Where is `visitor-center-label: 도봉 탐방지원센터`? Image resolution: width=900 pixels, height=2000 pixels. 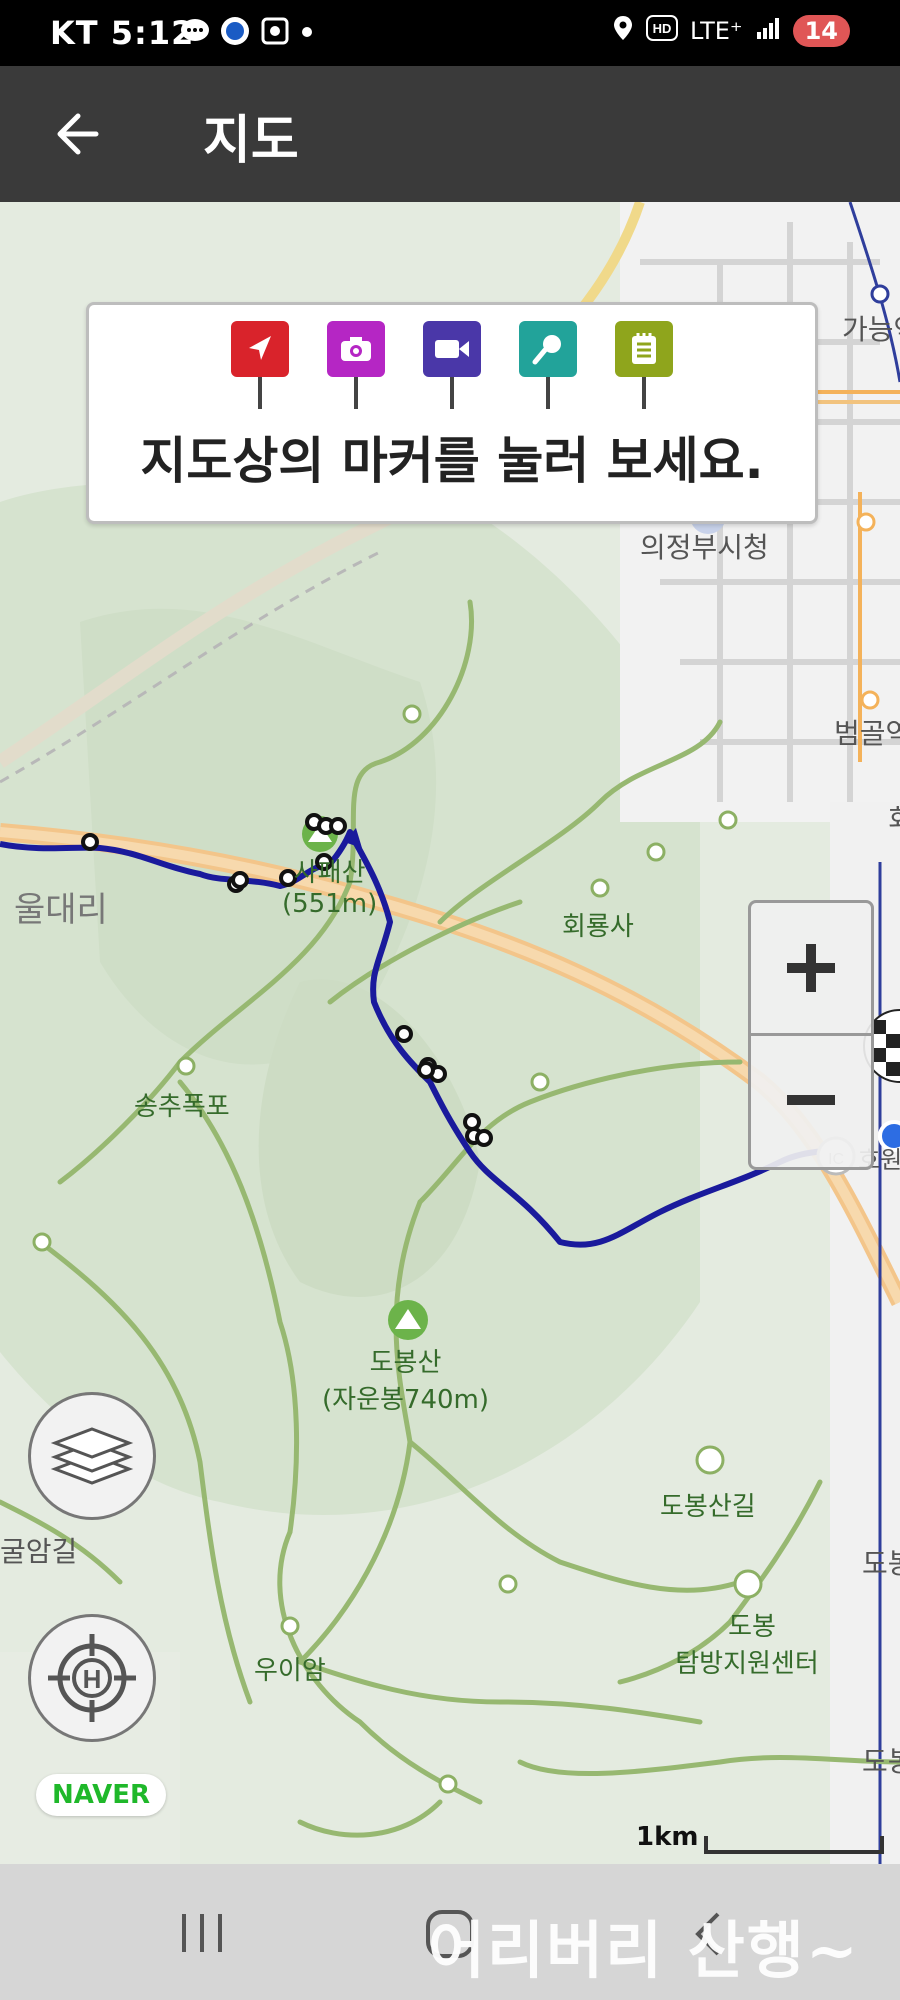
visitor-center-label: 도봉 탐방지원센터 is located at coordinates (747, 1645).